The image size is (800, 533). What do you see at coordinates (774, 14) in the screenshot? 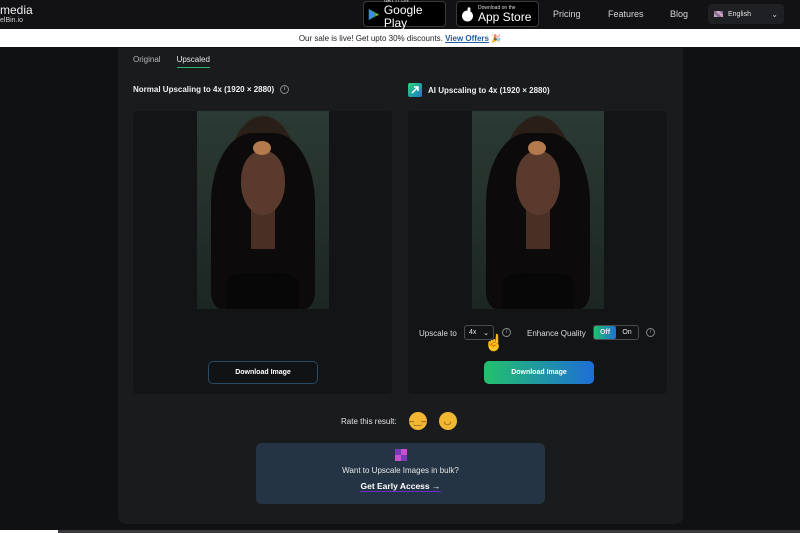
I see `chevron-down-icon: ⌄` at bounding box center [774, 14].